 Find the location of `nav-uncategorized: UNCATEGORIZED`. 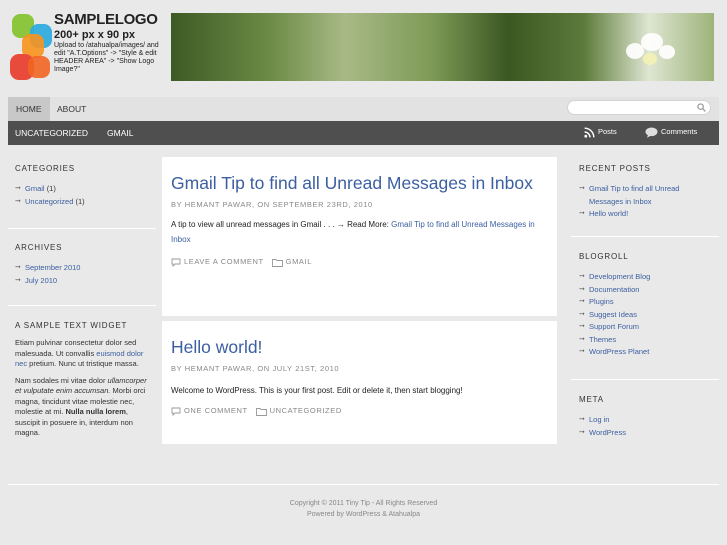

nav-uncategorized: UNCATEGORIZED is located at coordinates (51, 133).